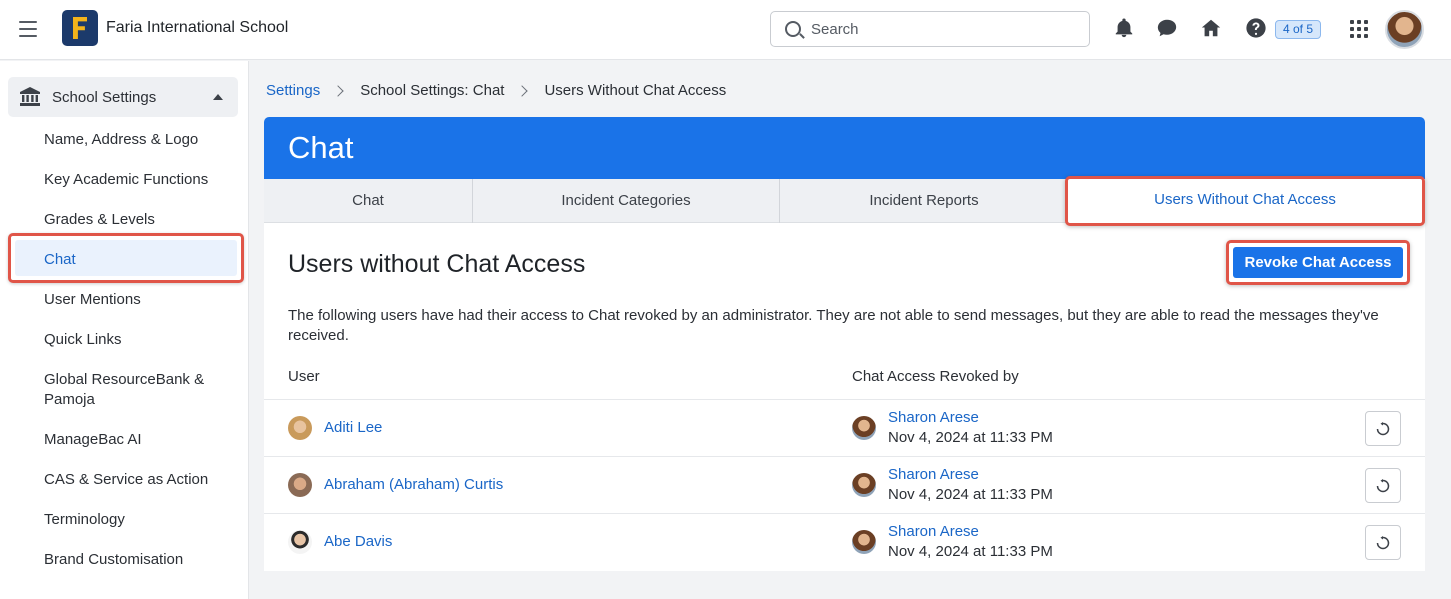 The image size is (1451, 599). Describe the element at coordinates (924, 201) in the screenshot. I see `tab-incident-reports: Incident Reports` at that location.